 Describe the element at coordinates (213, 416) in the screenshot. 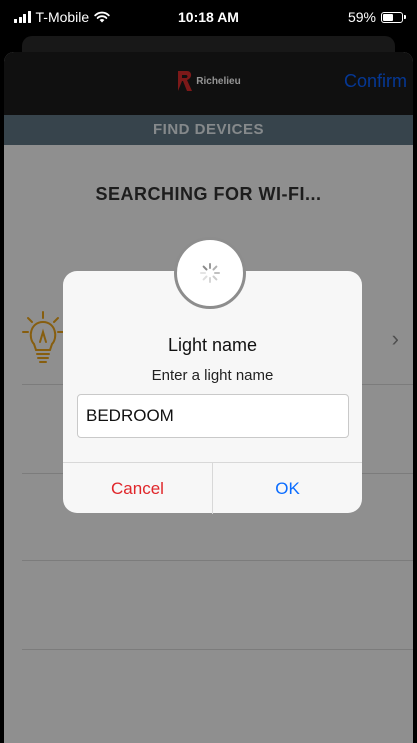

I see `light-name-input` at that location.